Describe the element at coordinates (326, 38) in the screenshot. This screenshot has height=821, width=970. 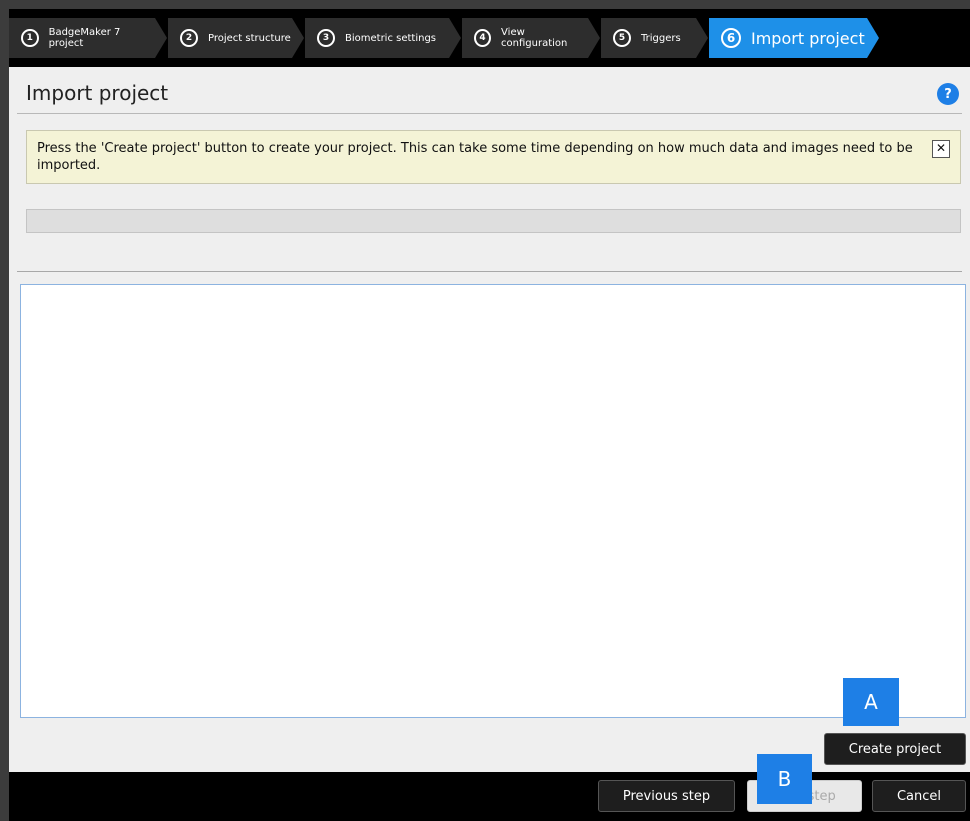
I see `step-number-badge: 3` at that location.